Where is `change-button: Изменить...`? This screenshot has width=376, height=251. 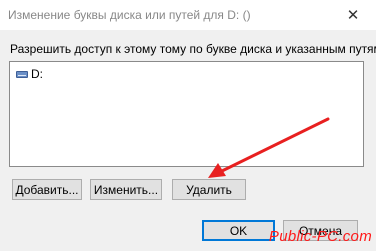
change-button: Изменить... is located at coordinates (126, 189).